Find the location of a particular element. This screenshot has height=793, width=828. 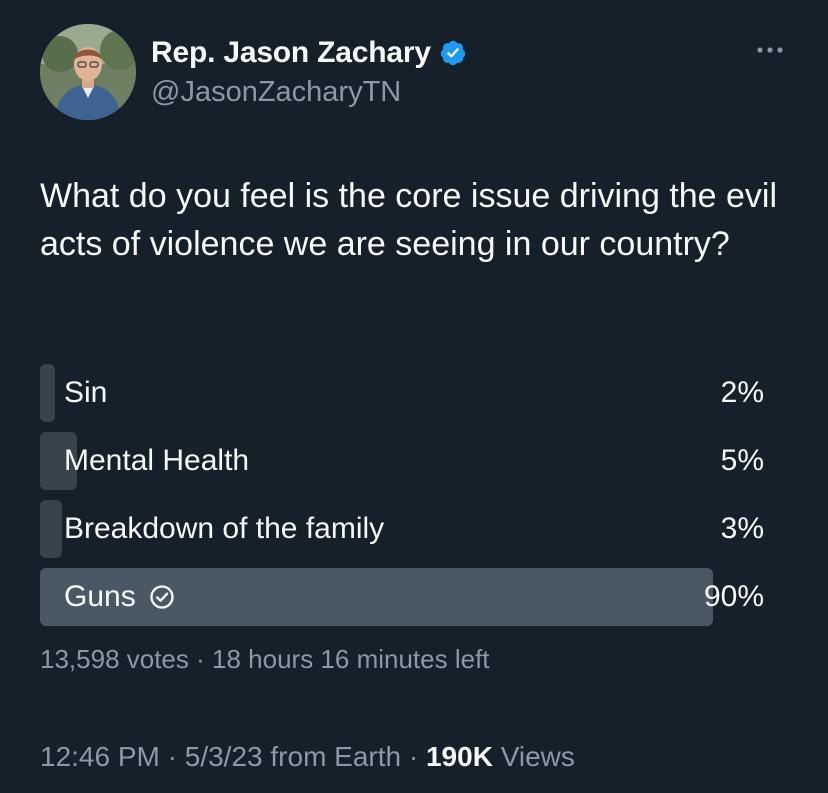

poll-option: Breakdown of the family 3% is located at coordinates (414, 529).